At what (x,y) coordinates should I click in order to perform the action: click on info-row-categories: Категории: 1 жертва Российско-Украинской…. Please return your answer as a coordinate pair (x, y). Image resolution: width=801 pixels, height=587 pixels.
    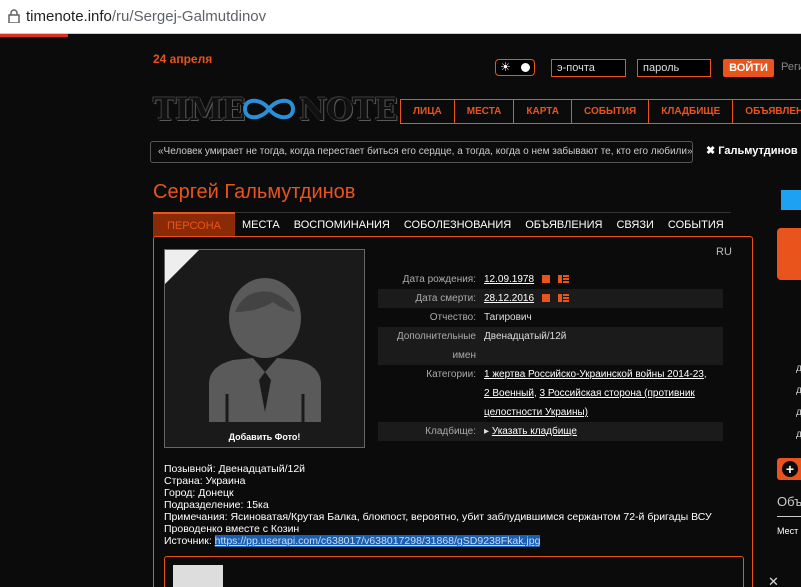
    Looking at the image, I should click on (550, 393).